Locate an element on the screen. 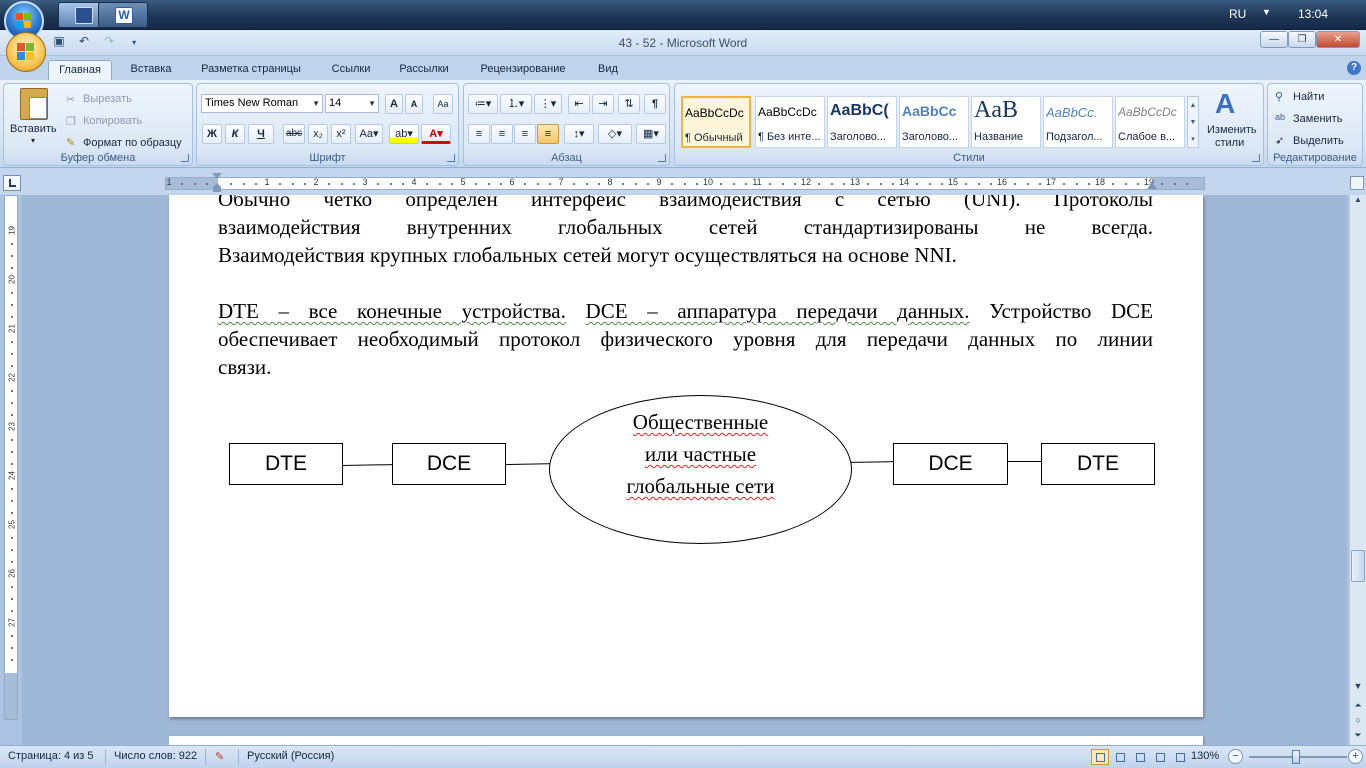  vertical-scrollbar: ▲ ▼ ⏶ ○ ⏷ is located at coordinates (1357, 470).